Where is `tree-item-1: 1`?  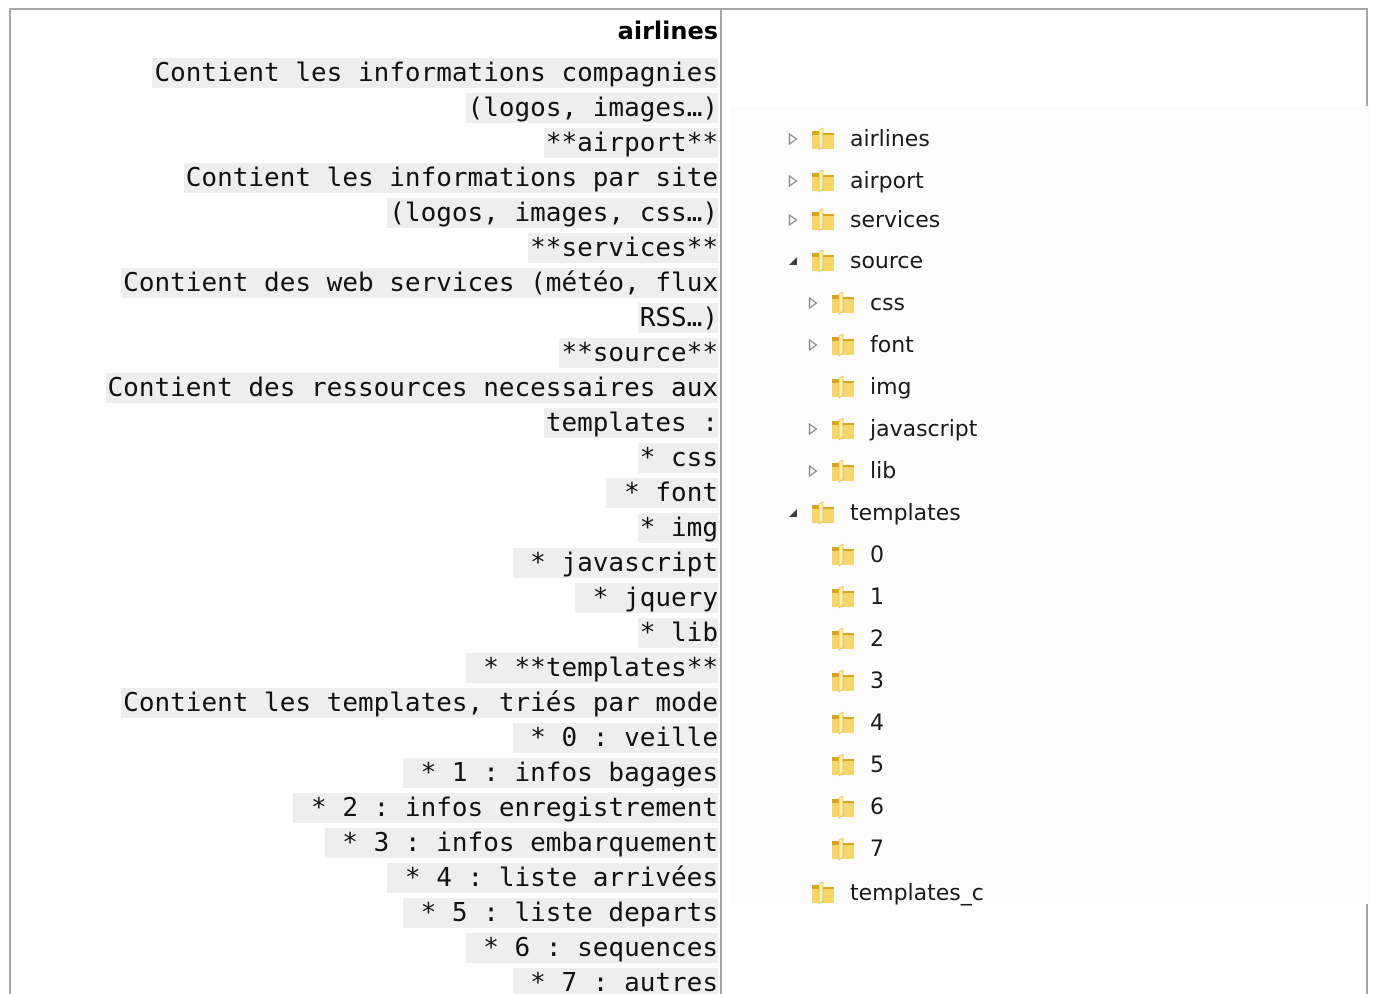
tree-item-1: 1 is located at coordinates (845, 597).